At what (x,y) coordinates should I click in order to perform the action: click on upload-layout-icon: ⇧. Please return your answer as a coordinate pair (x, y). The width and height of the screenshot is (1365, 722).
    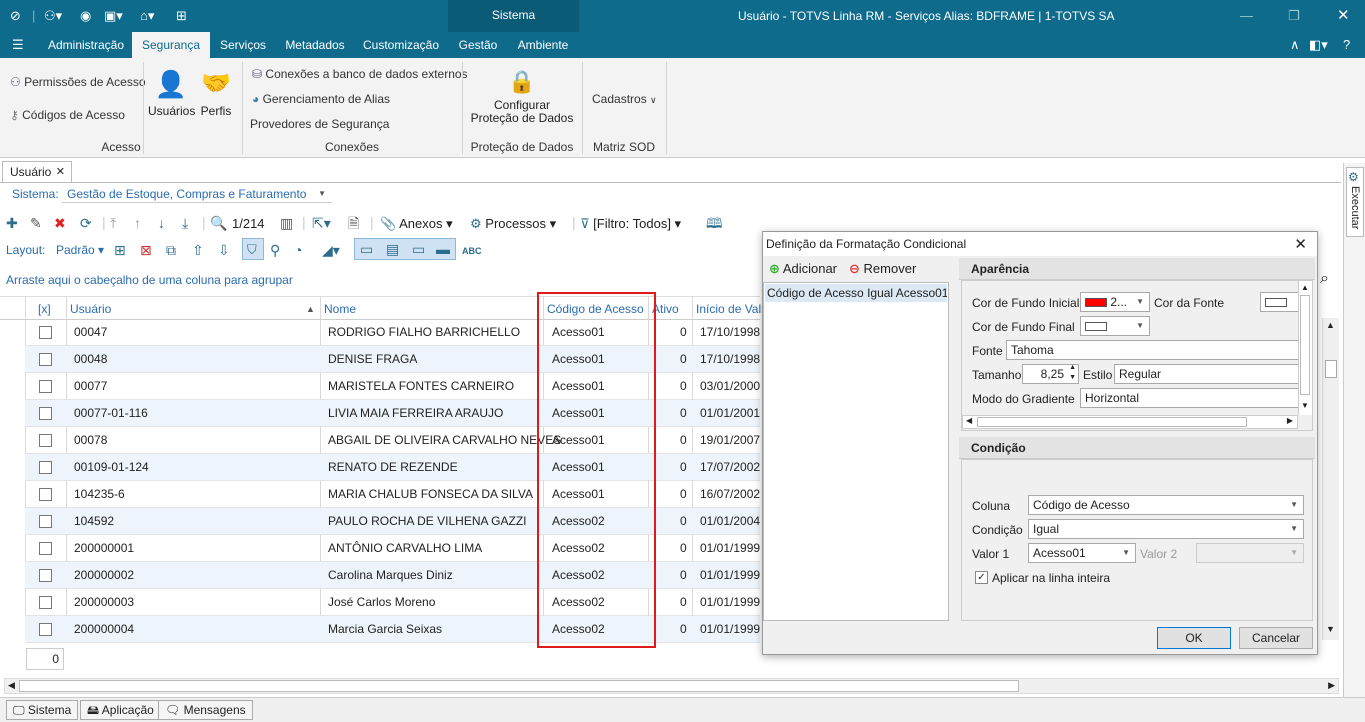
    Looking at the image, I should click on (198, 250).